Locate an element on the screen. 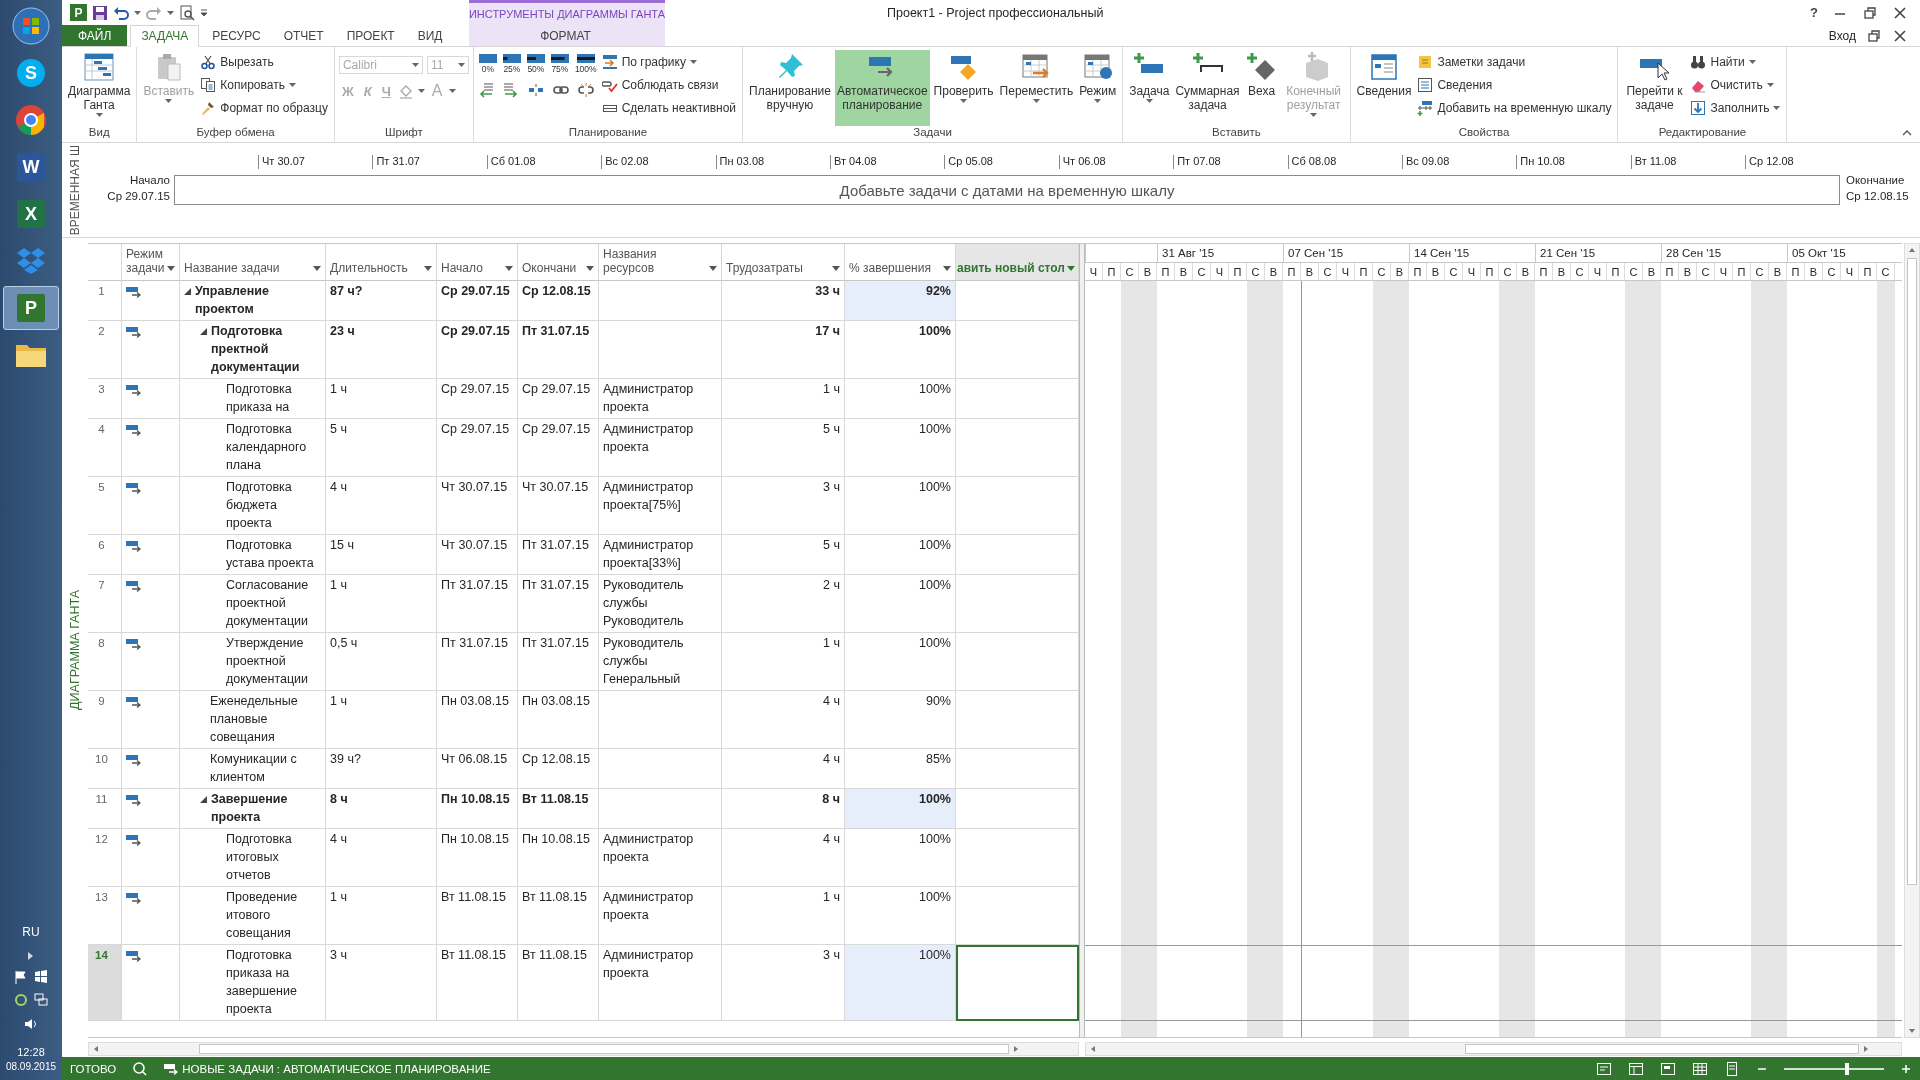 The height and width of the screenshot is (1080, 1920). timeline-bar: Добавьте задачи с датами на временную шкалу is located at coordinates (1007, 190).